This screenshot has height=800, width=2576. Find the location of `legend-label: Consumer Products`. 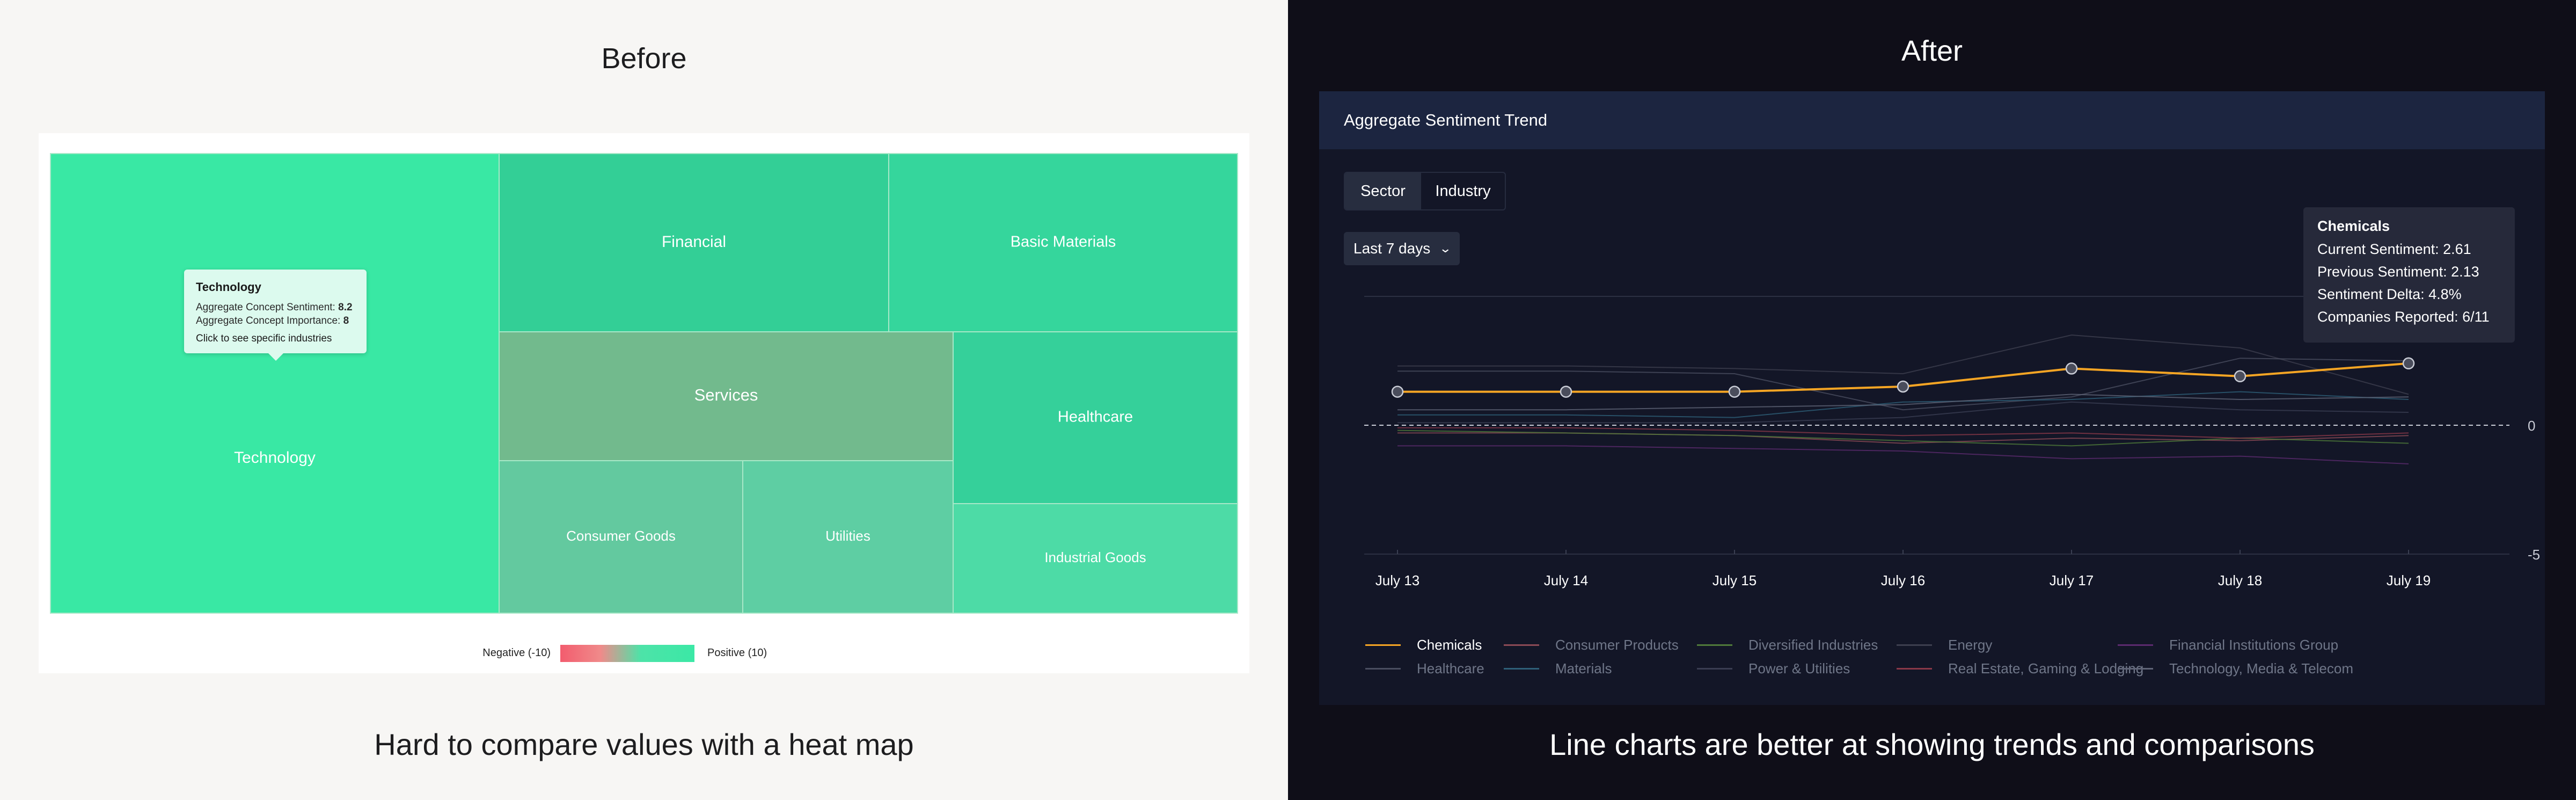

legend-label: Consumer Products is located at coordinates (1617, 645).